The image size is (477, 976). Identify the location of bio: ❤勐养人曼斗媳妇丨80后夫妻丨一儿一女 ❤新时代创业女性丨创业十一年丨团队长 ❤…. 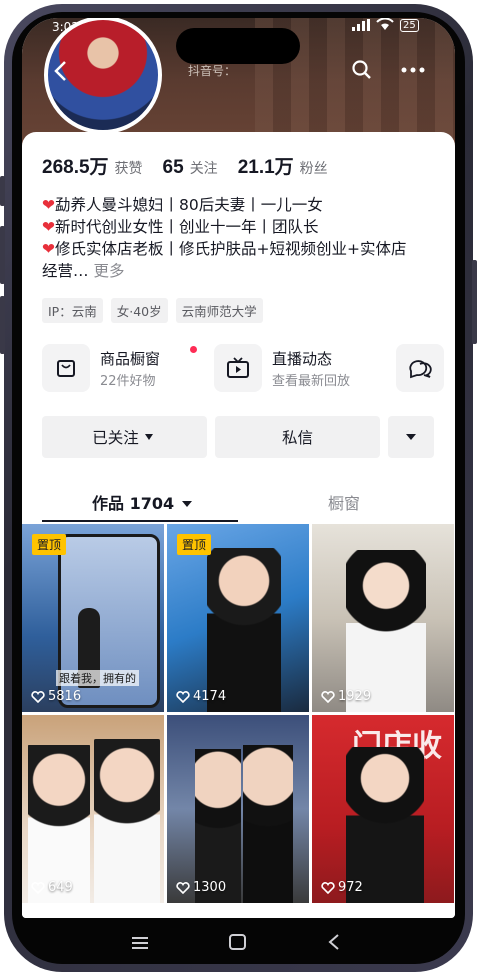
(242, 238).